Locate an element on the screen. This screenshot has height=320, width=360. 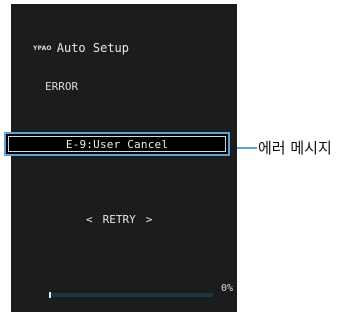
retry-label: RETRY is located at coordinates (119, 219).